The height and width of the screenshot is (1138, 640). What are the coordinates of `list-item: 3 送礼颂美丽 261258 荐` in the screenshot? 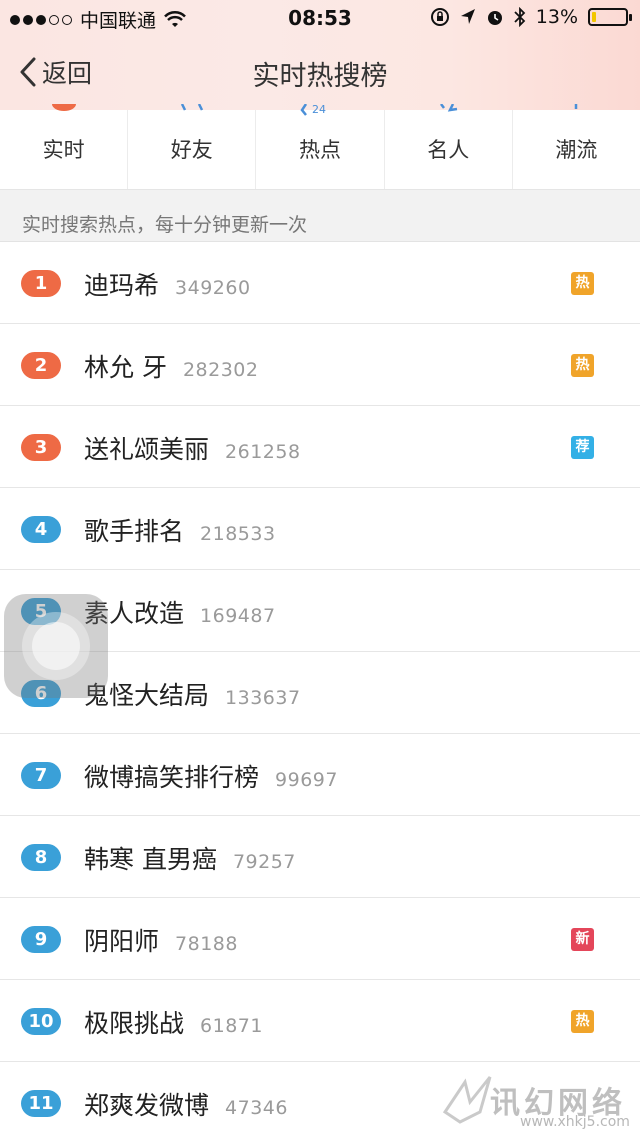 It's located at (320, 447).